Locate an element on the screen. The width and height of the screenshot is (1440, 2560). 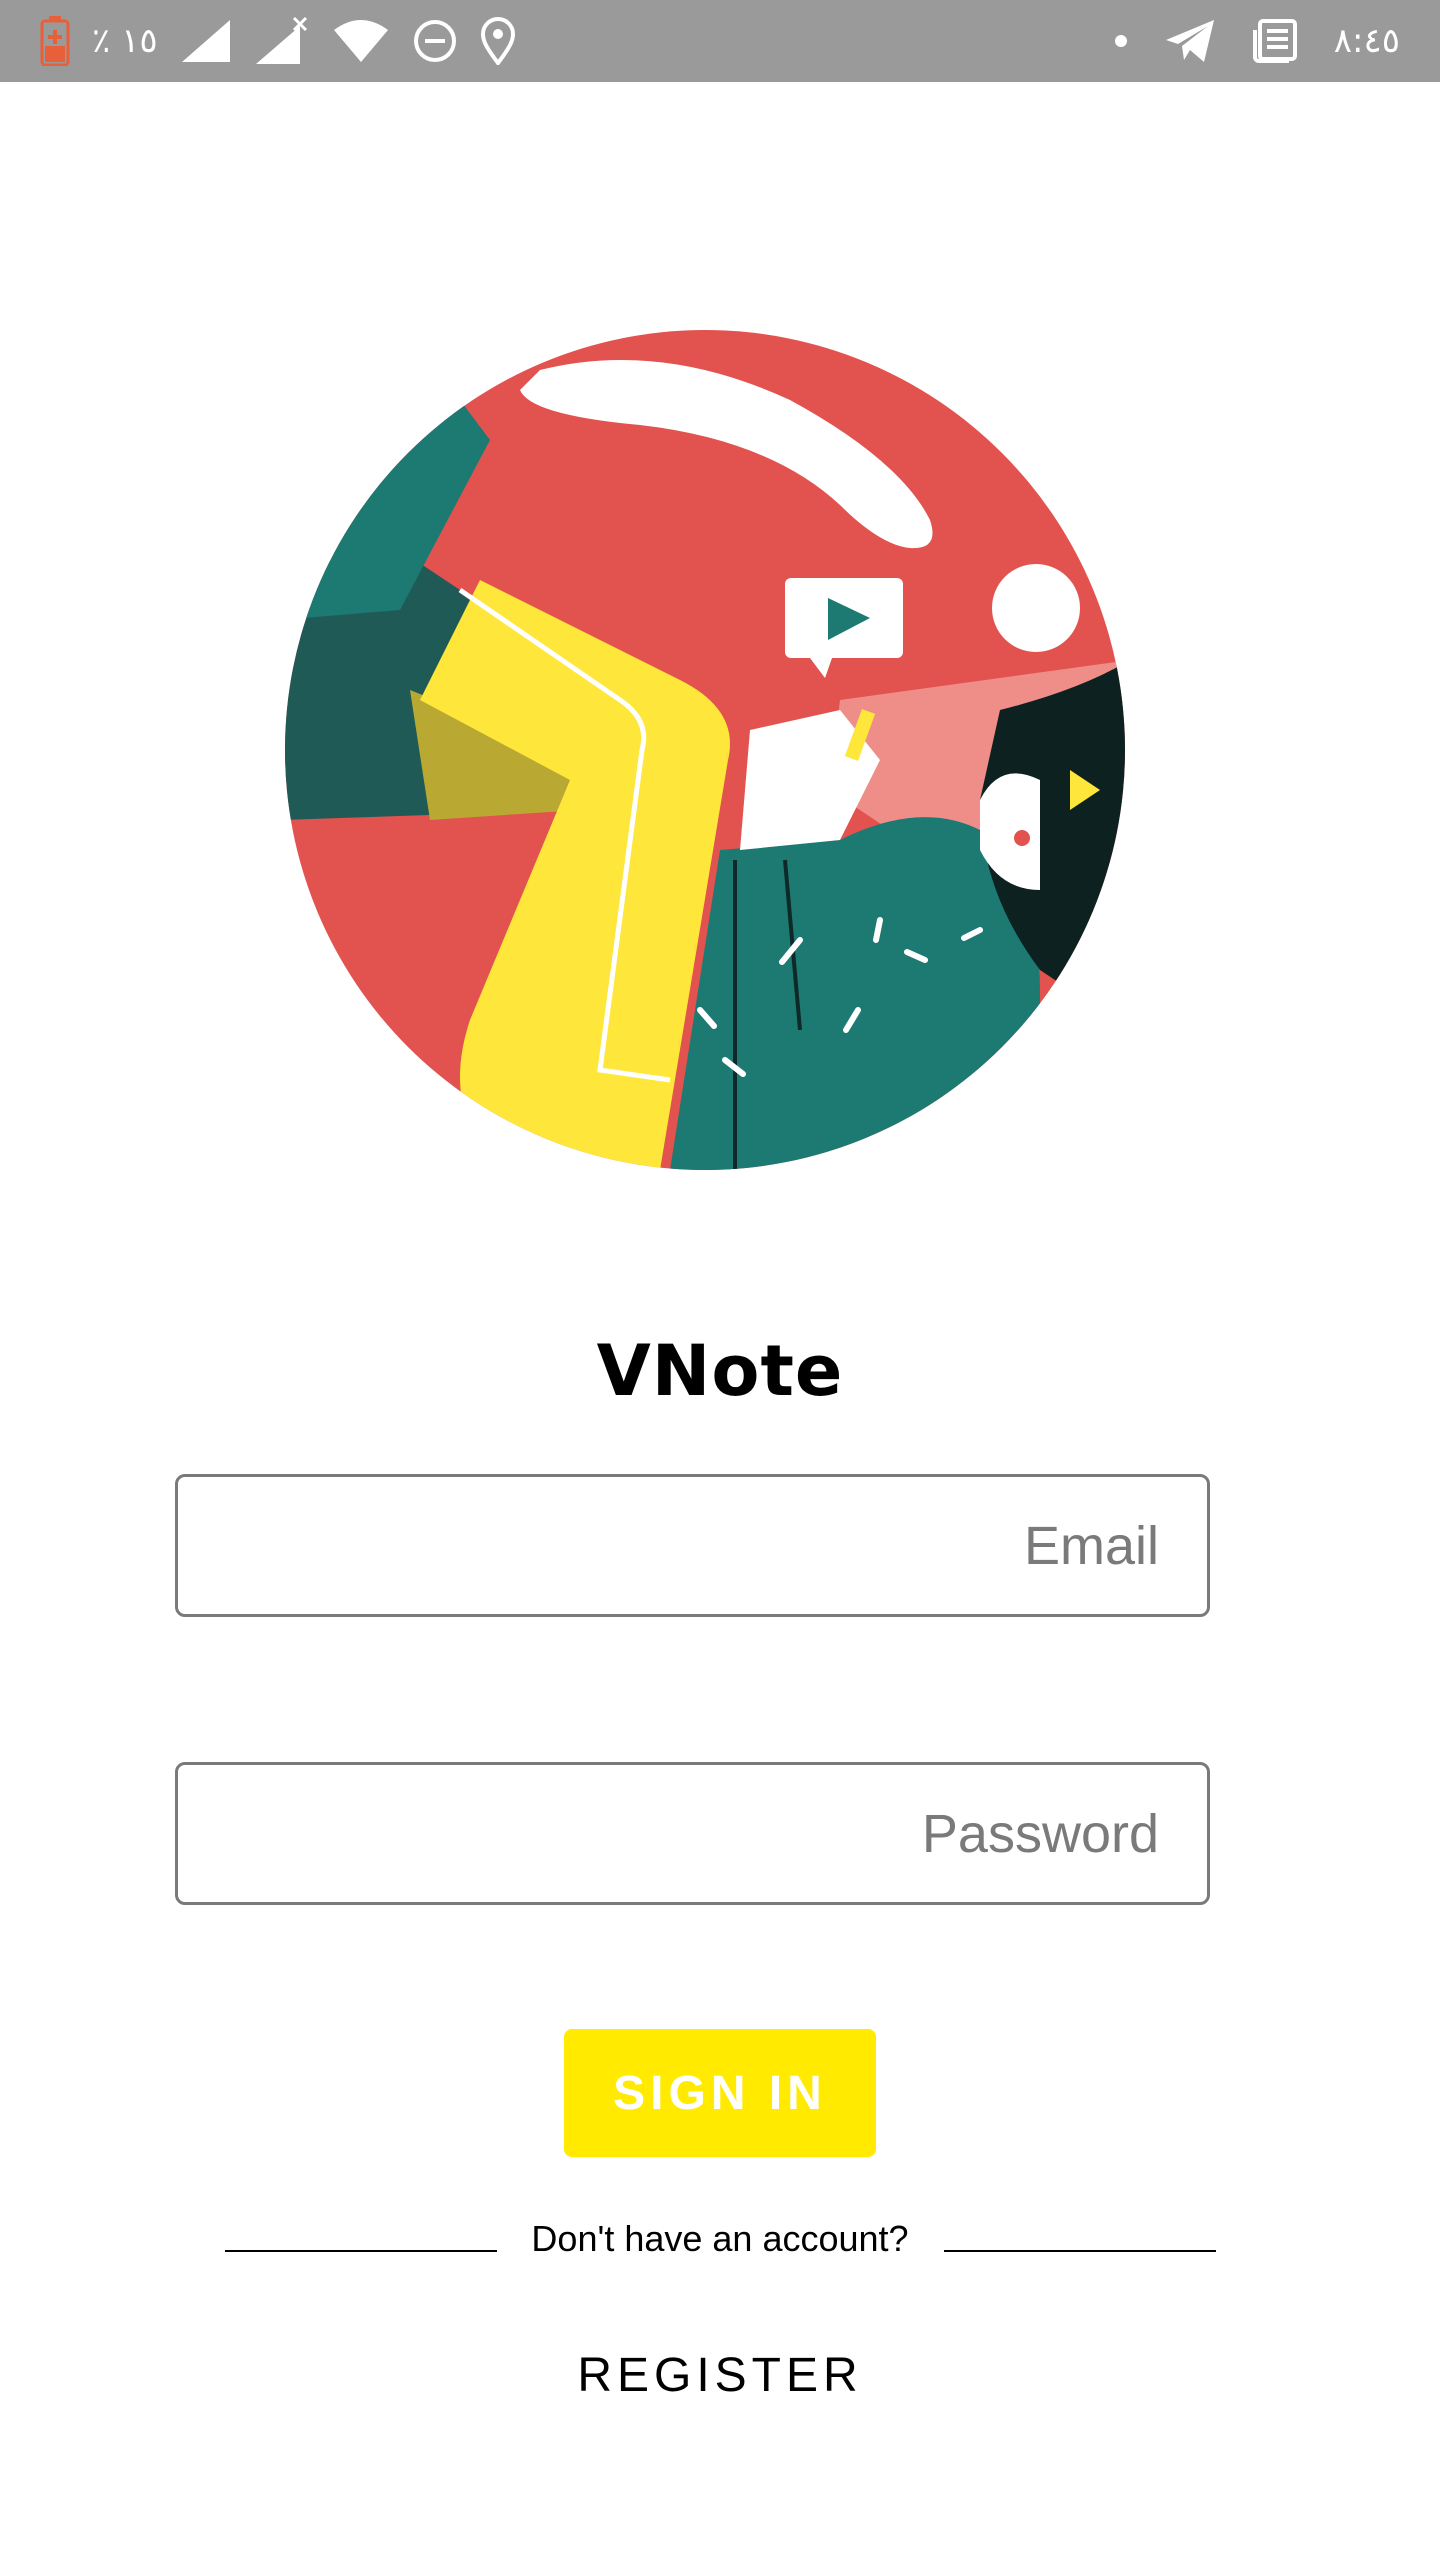
cell-signal-icon is located at coordinates (205, 41).